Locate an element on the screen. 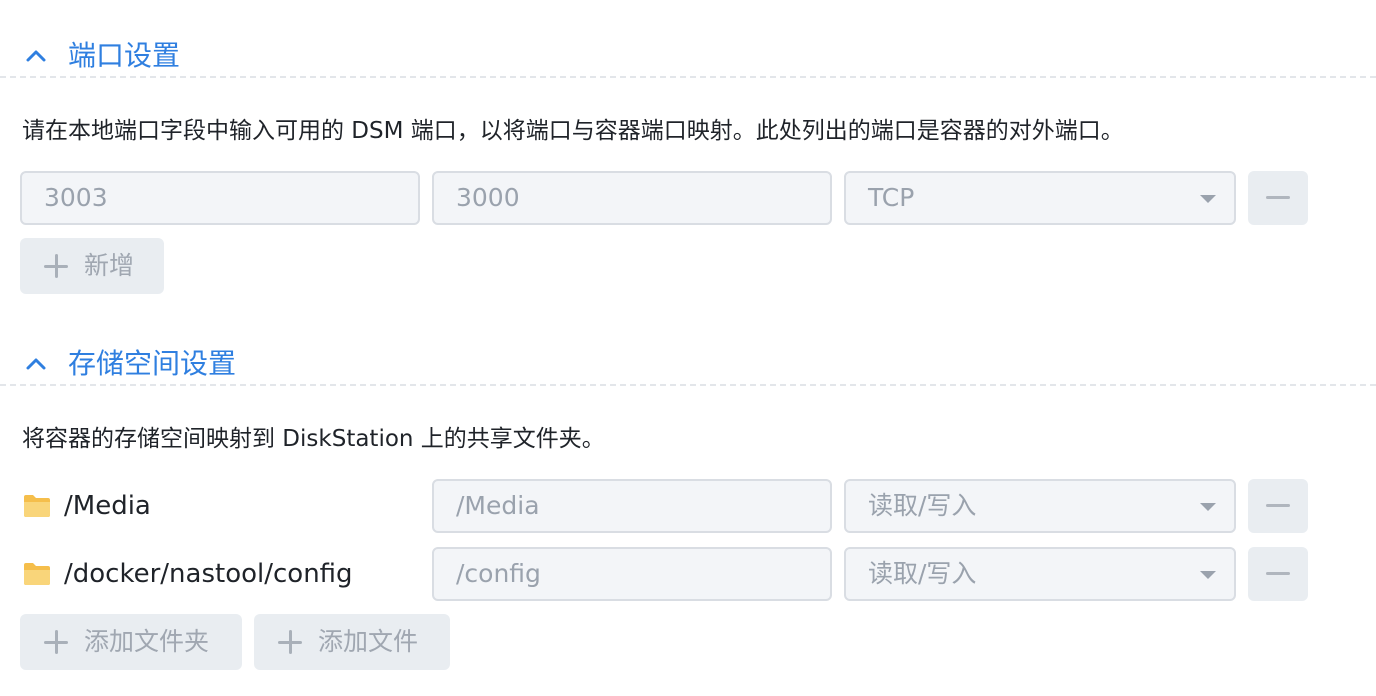 The width and height of the screenshot is (1376, 696). add-file-button: 添加文件 is located at coordinates (352, 642).